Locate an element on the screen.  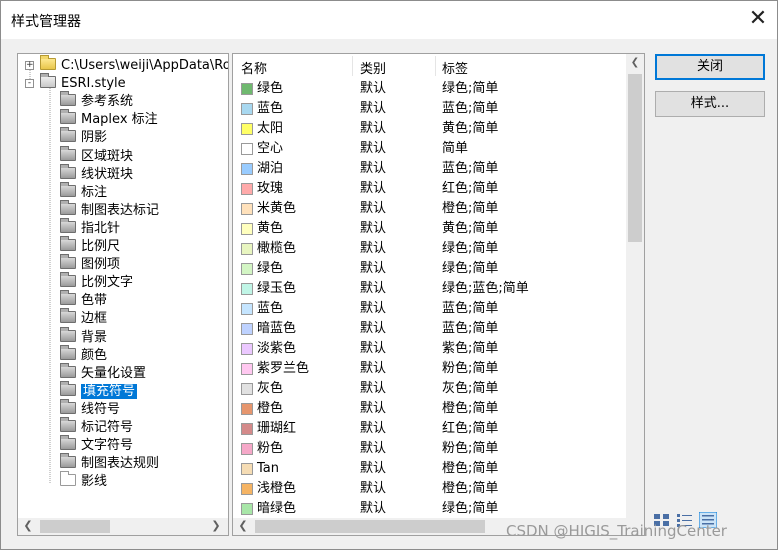
row-tags: 灰色;简单 is located at coordinates (470, 388).